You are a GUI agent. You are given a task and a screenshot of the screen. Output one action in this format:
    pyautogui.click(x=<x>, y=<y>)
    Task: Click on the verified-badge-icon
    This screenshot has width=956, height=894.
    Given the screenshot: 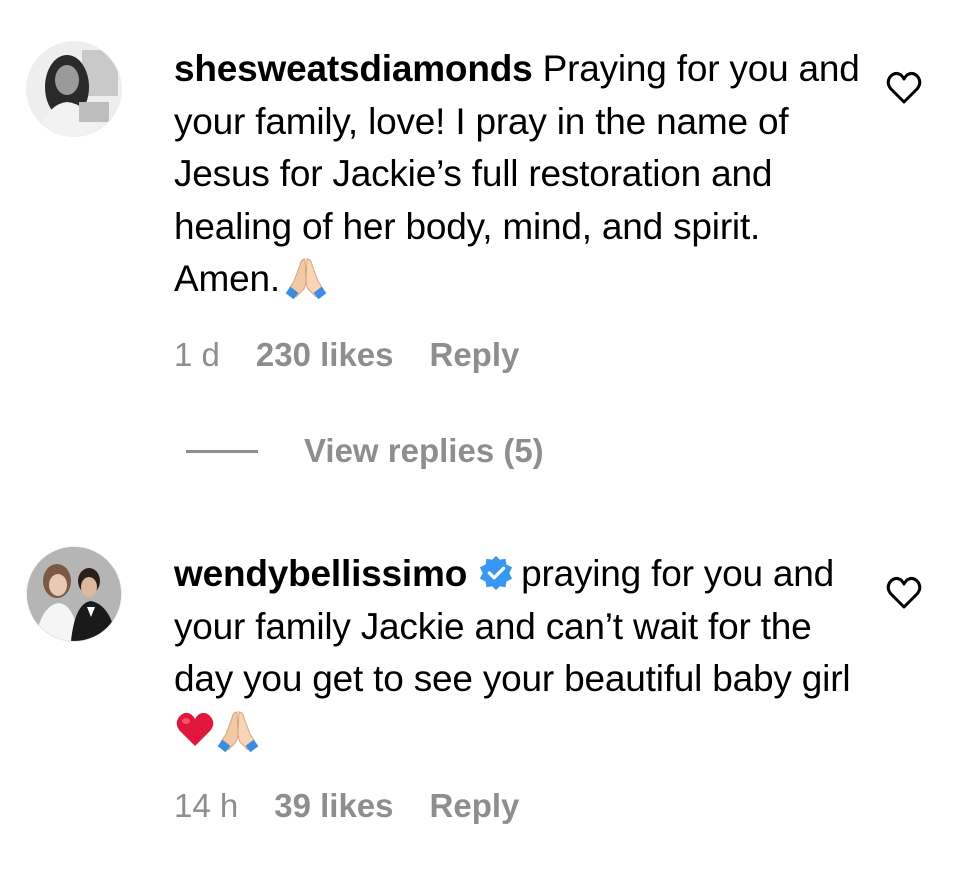 What is the action you would take?
    pyautogui.click(x=496, y=573)
    